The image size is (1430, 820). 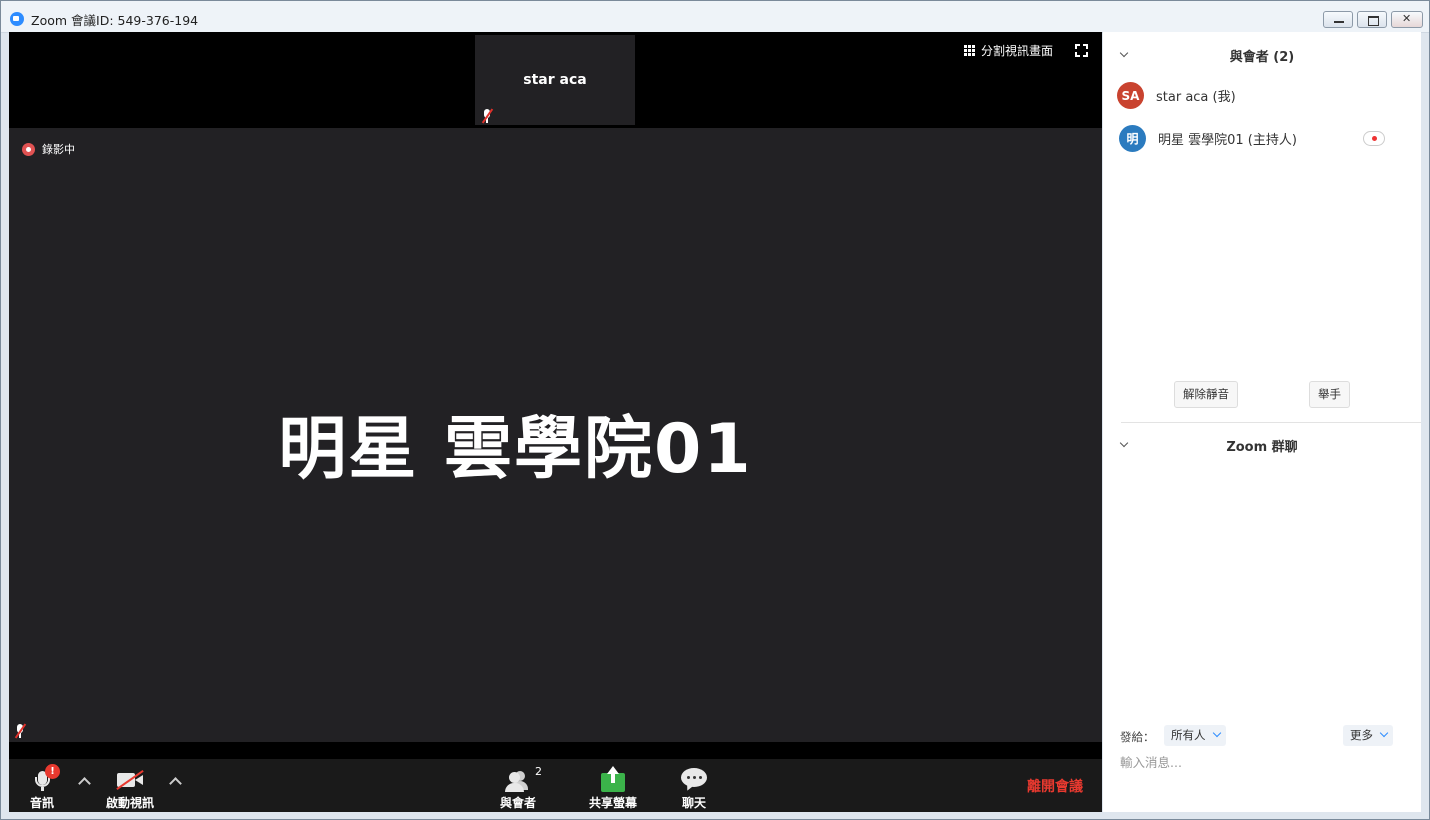 I want to click on participants-button: 2 與會者, so click(x=519, y=788).